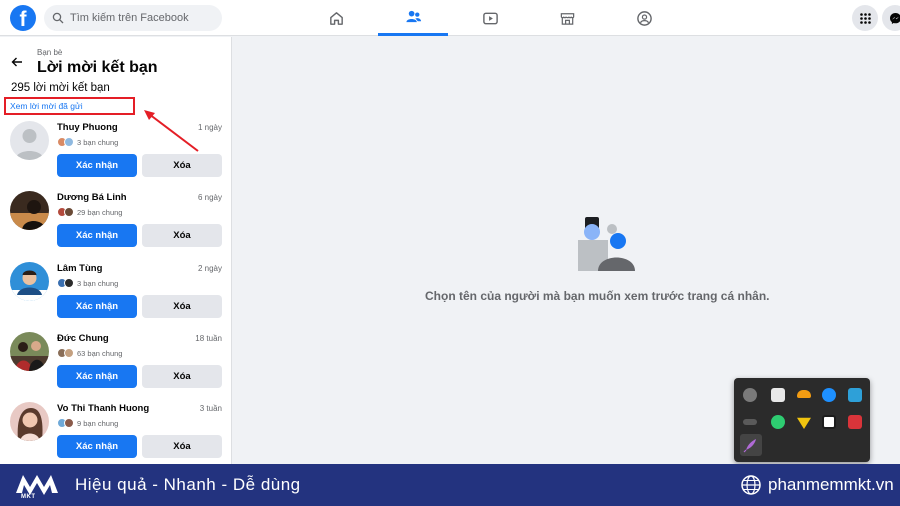  I want to click on home-icon, so click(336, 18).